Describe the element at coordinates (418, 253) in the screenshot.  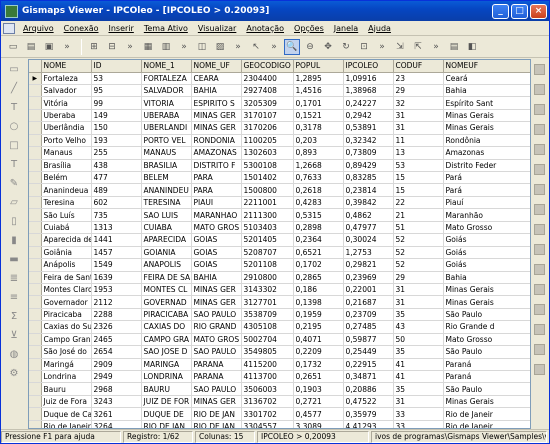
I see `table-cell: 52` at that location.